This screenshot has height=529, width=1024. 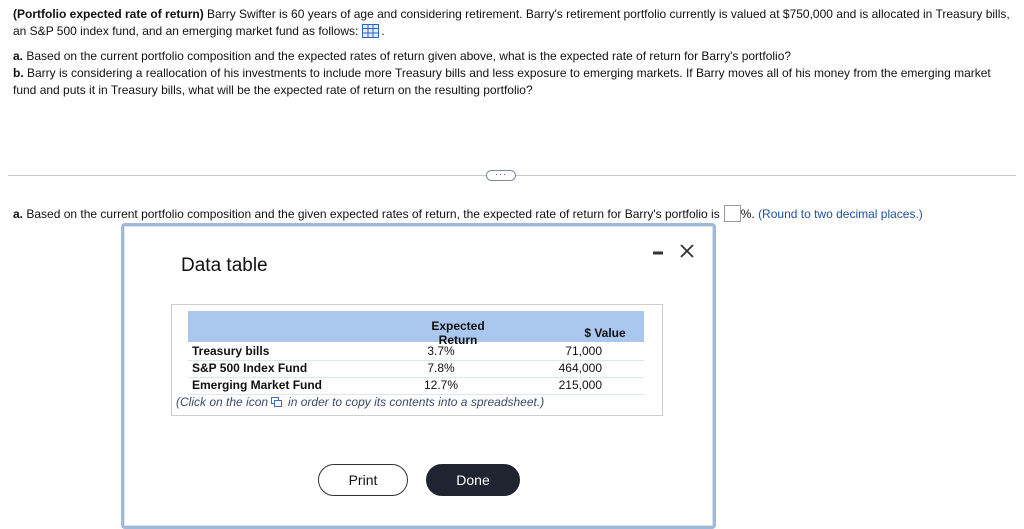 I want to click on header-return-line1: Expected, so click(x=458, y=326).